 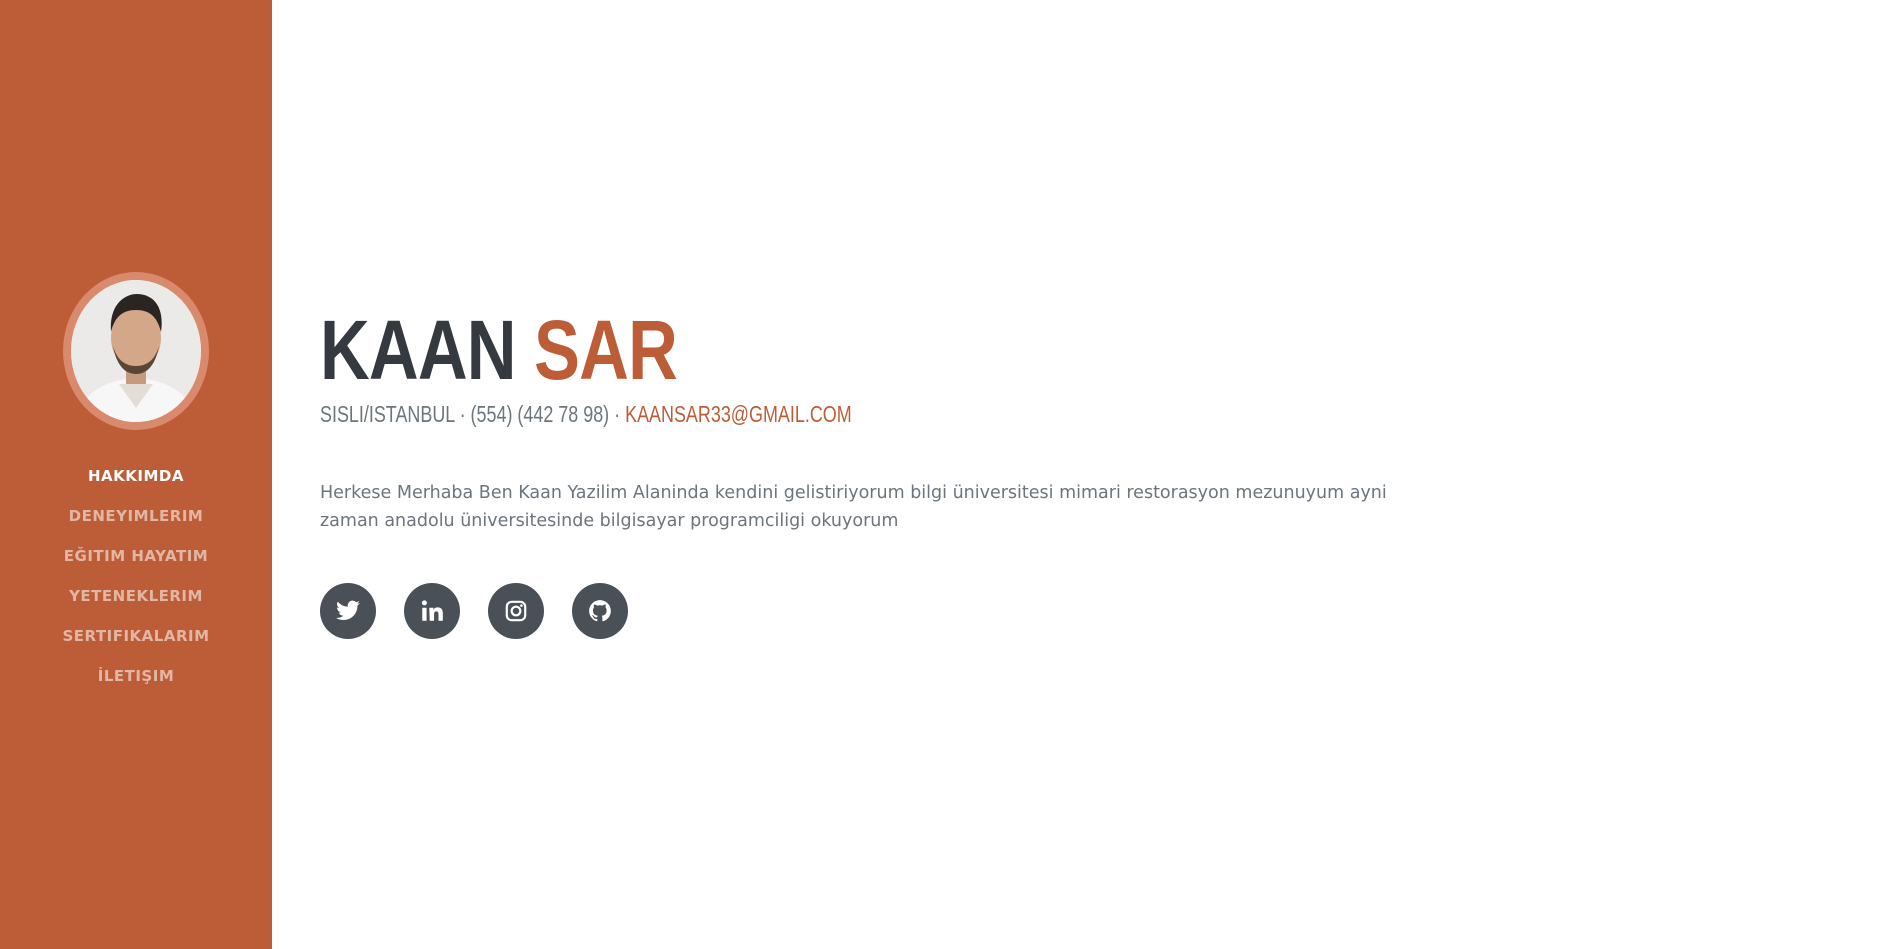 What do you see at coordinates (920, 611) in the screenshot?
I see `social-icons` at bounding box center [920, 611].